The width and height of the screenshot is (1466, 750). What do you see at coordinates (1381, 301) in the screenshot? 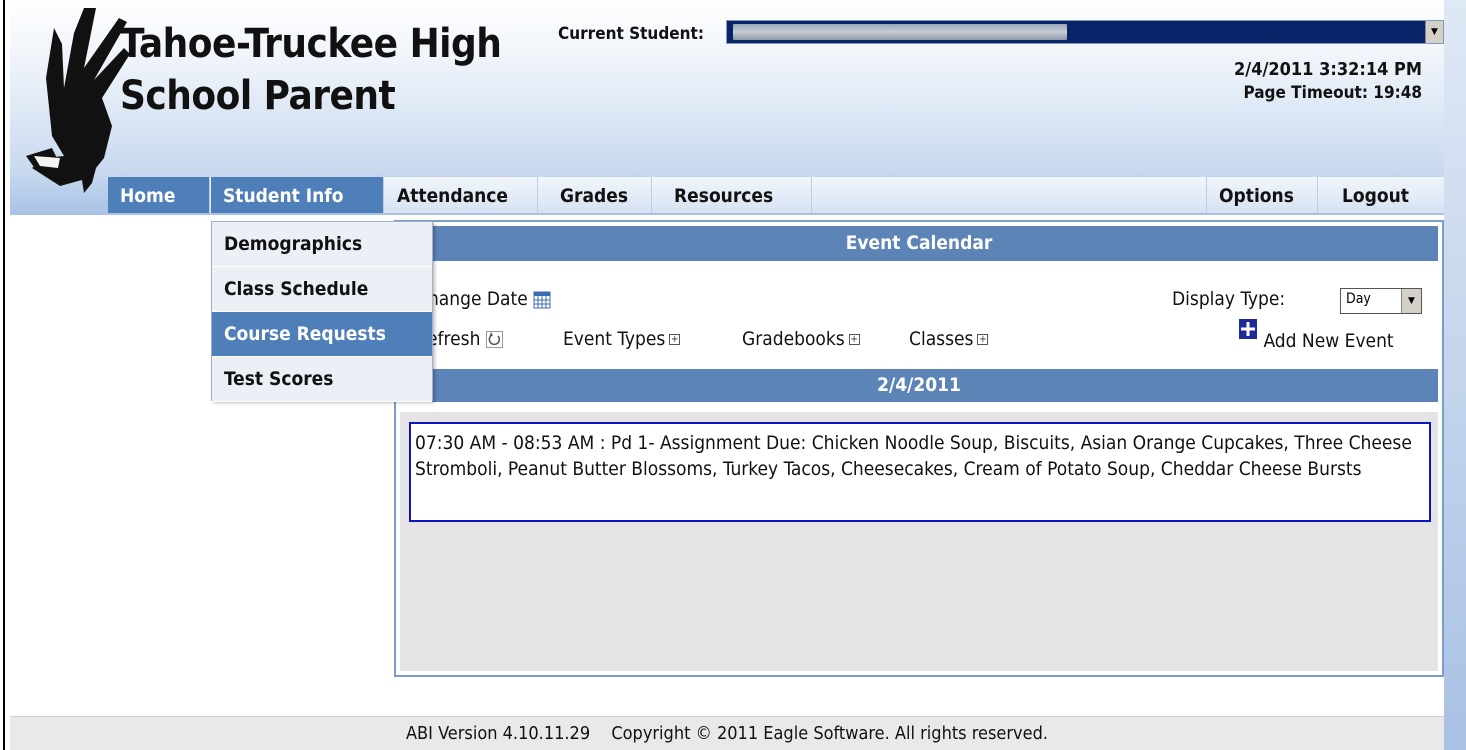
I see `display-type-select: Day ▼` at bounding box center [1381, 301].